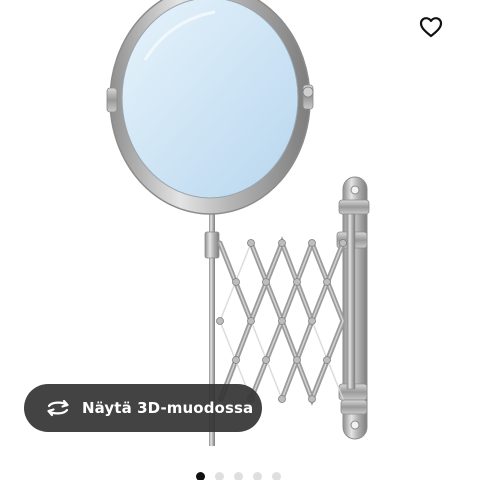  Describe the element at coordinates (200, 476) in the screenshot. I see `carousel-dot-active` at that location.